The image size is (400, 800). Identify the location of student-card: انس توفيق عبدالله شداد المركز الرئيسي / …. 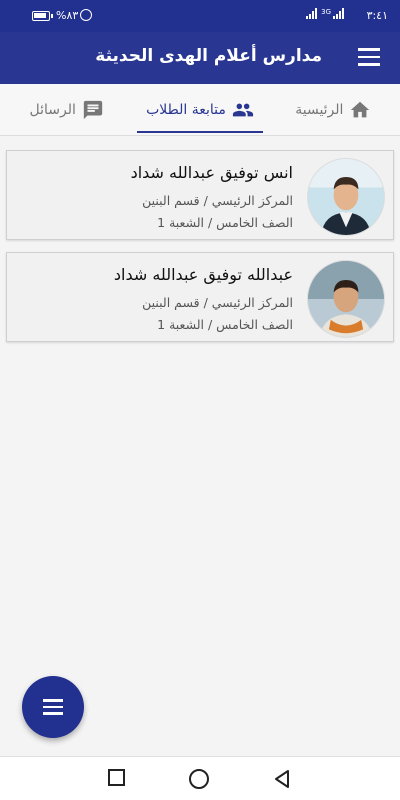
(200, 195).